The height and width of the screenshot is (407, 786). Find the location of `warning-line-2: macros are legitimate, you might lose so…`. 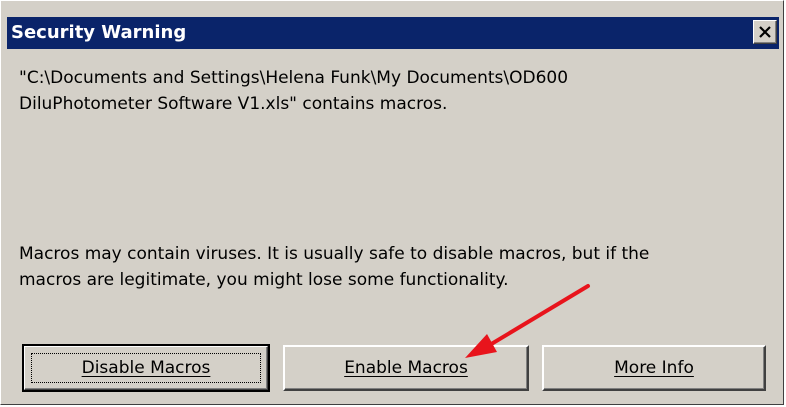

warning-line-2: macros are legitimate, you might lose so… is located at coordinates (264, 280).